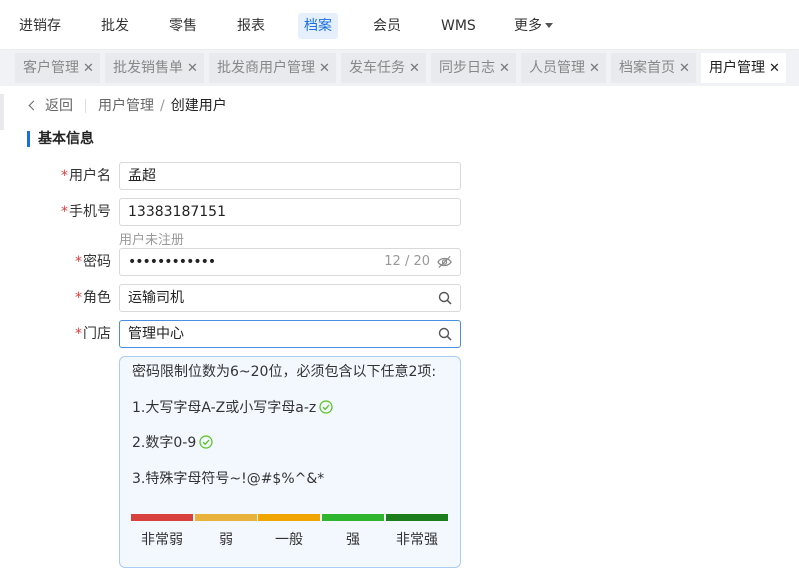  What do you see at coordinates (59, 106) in the screenshot?
I see `back-label: 返回` at bounding box center [59, 106].